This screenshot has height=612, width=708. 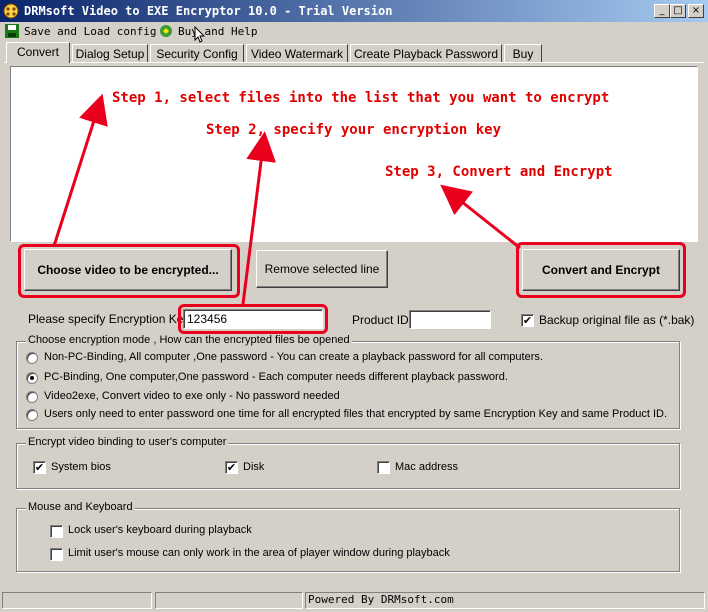 What do you see at coordinates (258, 218) in the screenshot?
I see `step2-arrow` at bounding box center [258, 218].